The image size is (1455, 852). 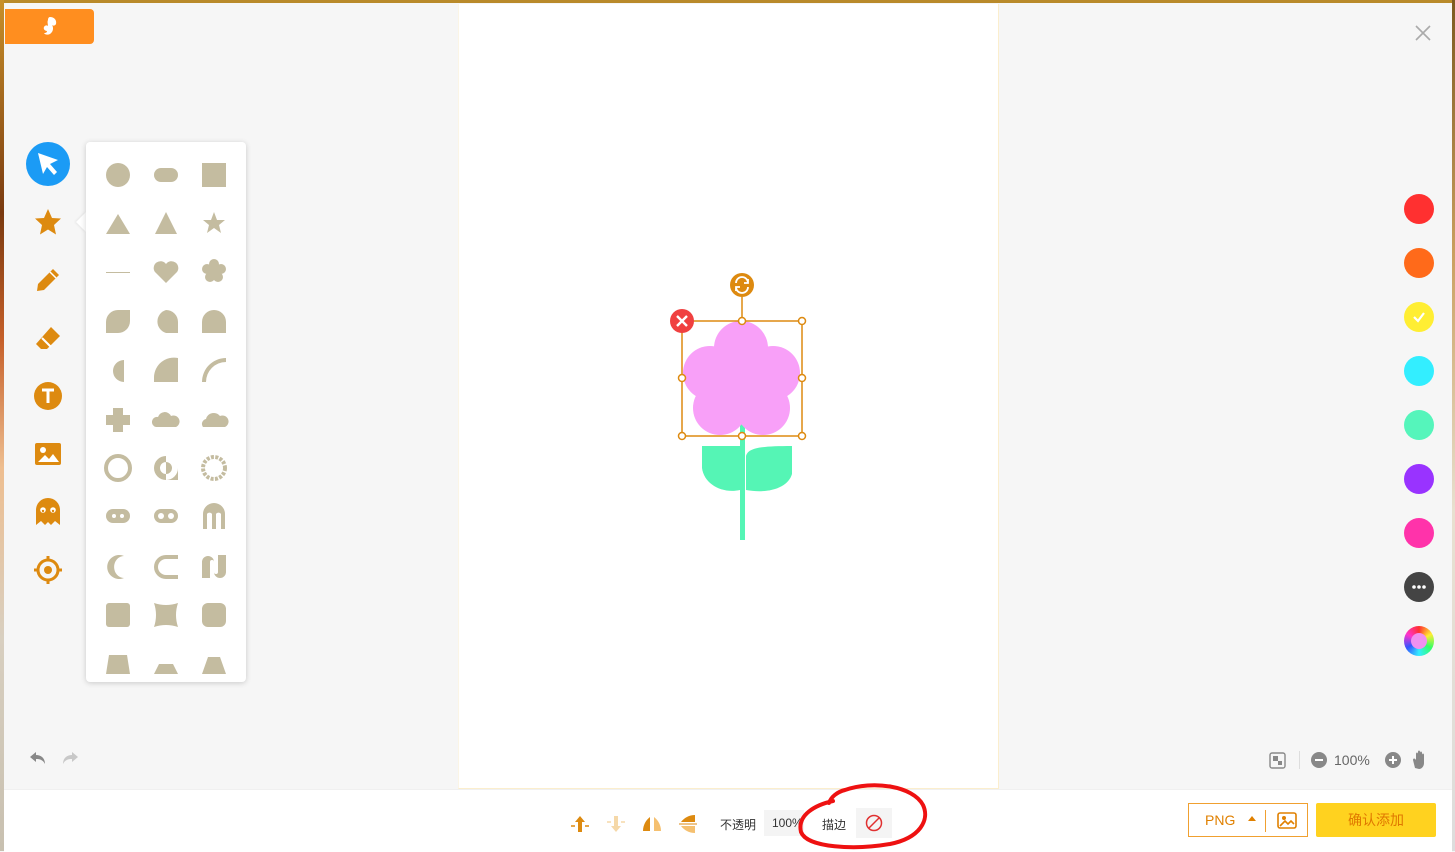 What do you see at coordinates (741, 378) in the screenshot?
I see `flower-shape` at bounding box center [741, 378].